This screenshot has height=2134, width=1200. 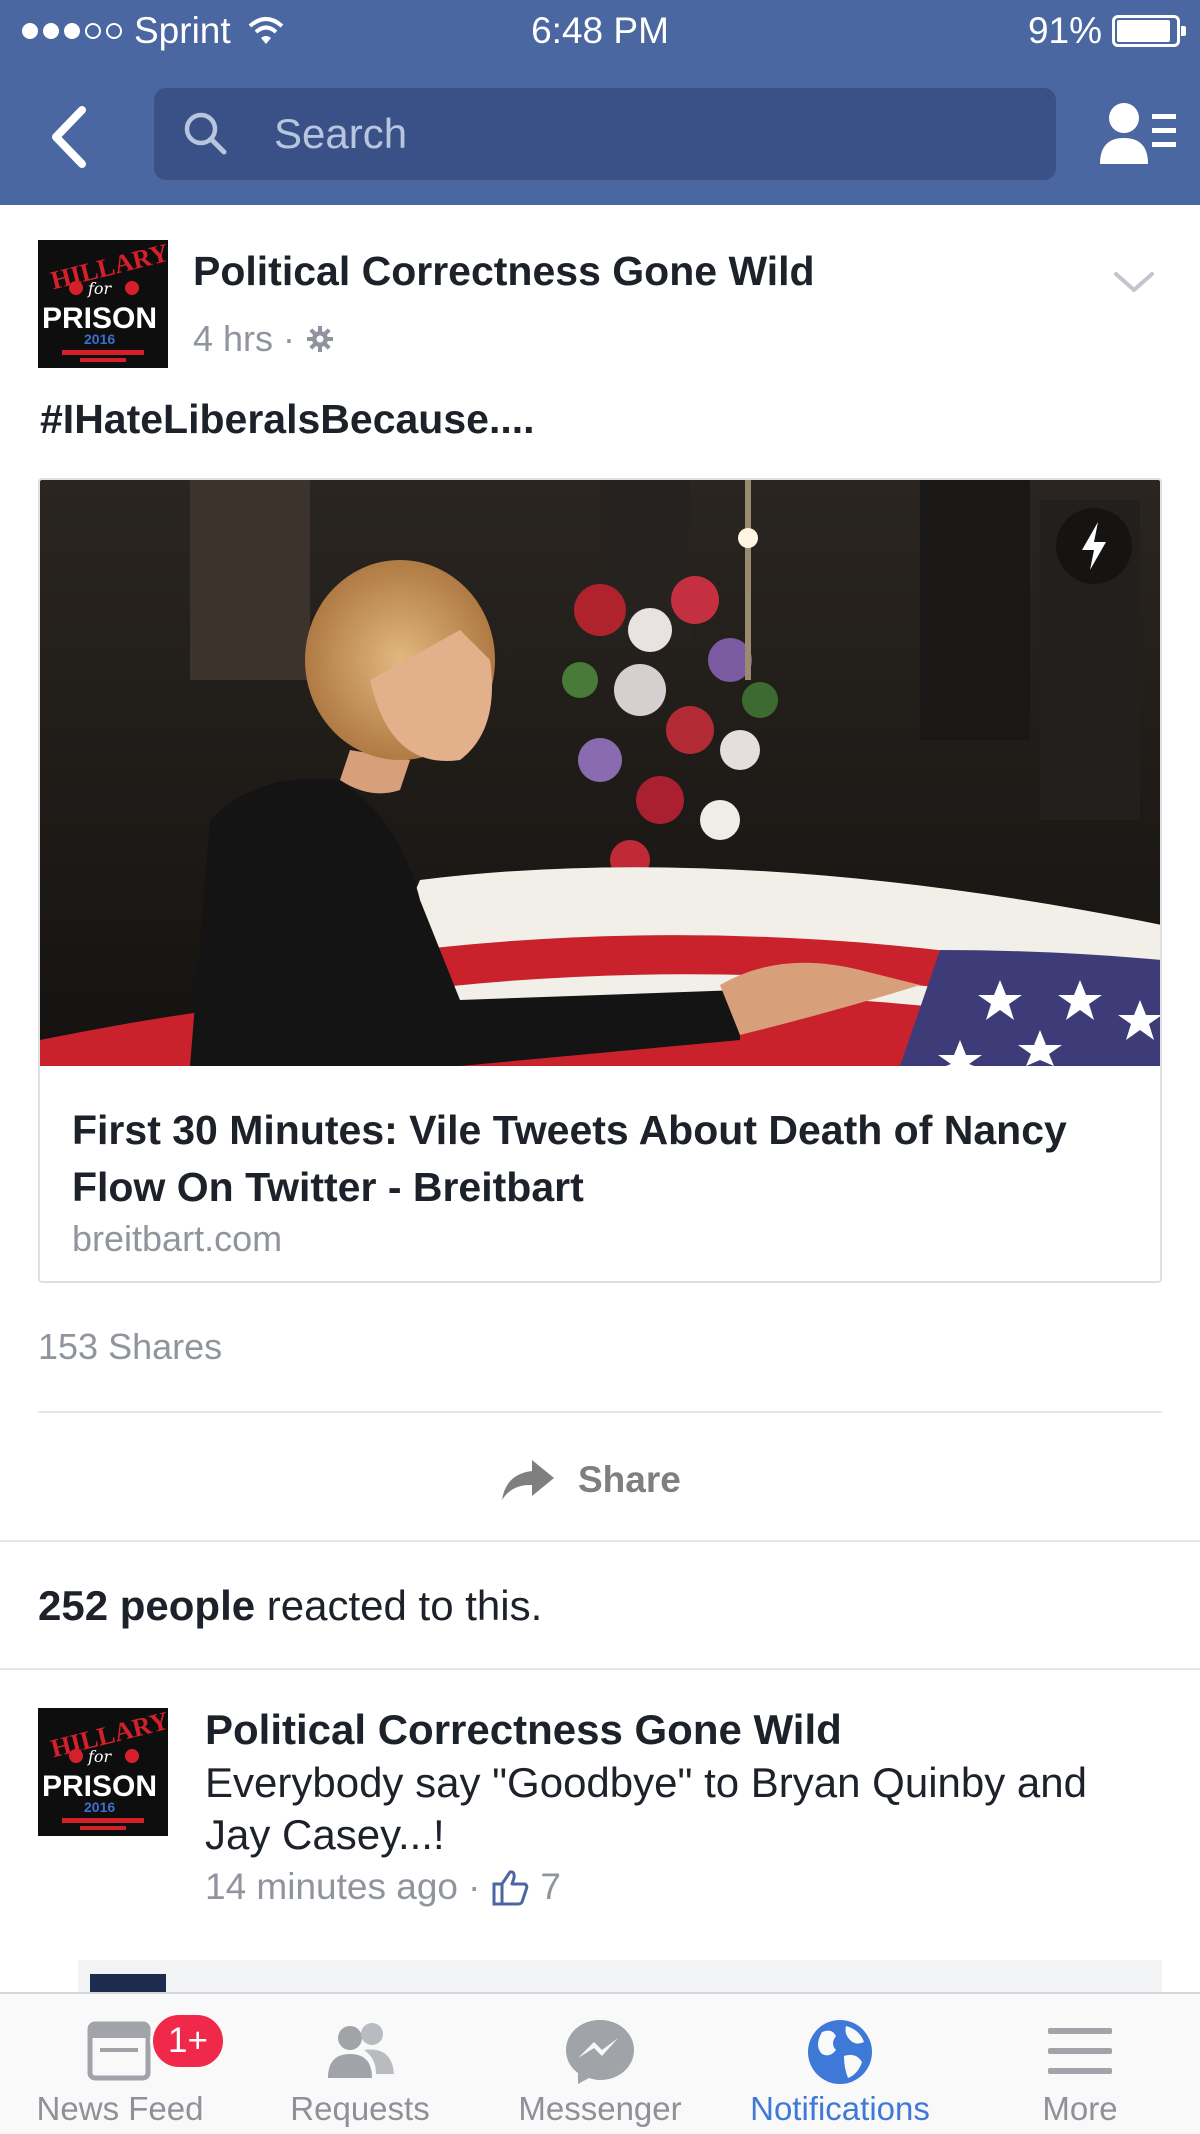 What do you see at coordinates (600, 2052) in the screenshot?
I see `messenger-icon` at bounding box center [600, 2052].